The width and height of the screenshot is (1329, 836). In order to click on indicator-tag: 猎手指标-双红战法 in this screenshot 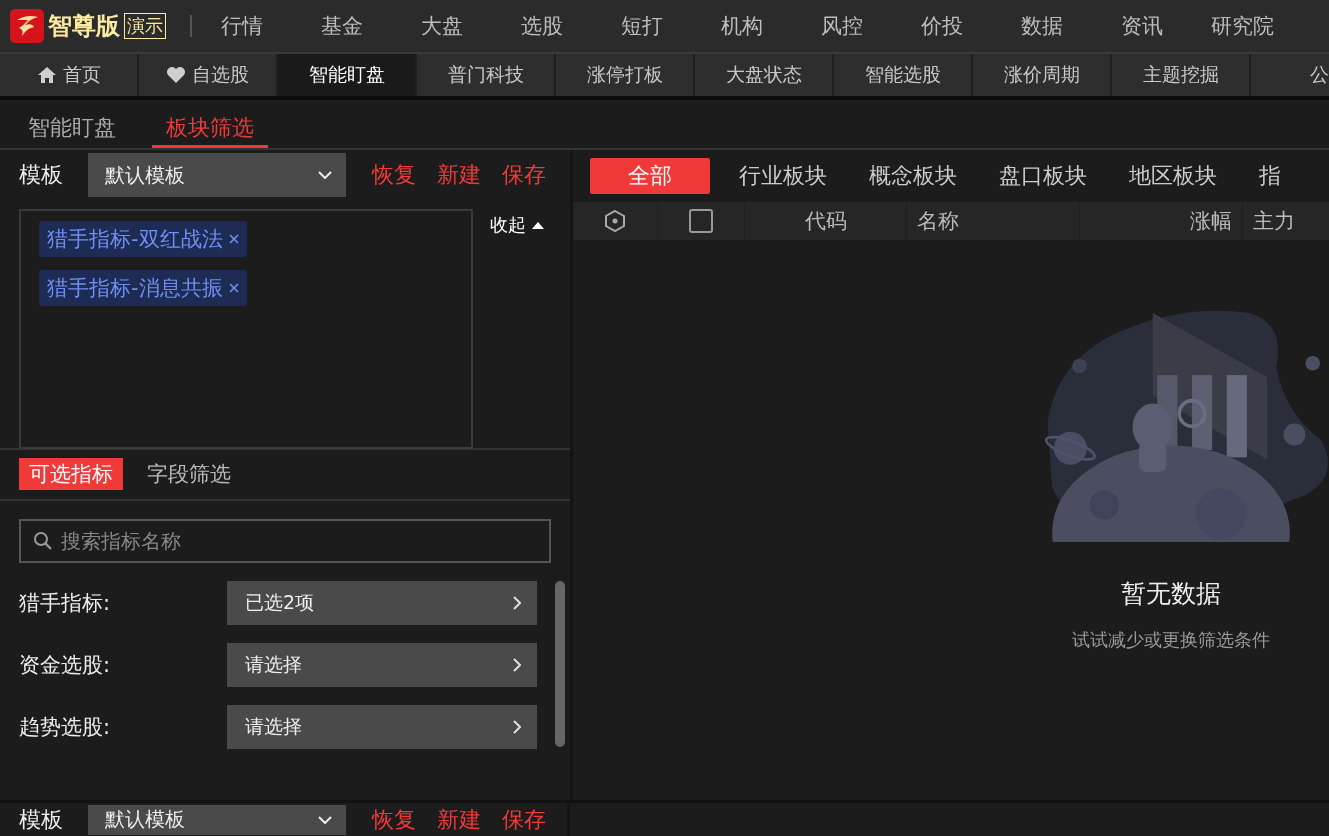, I will do `click(143, 239)`.